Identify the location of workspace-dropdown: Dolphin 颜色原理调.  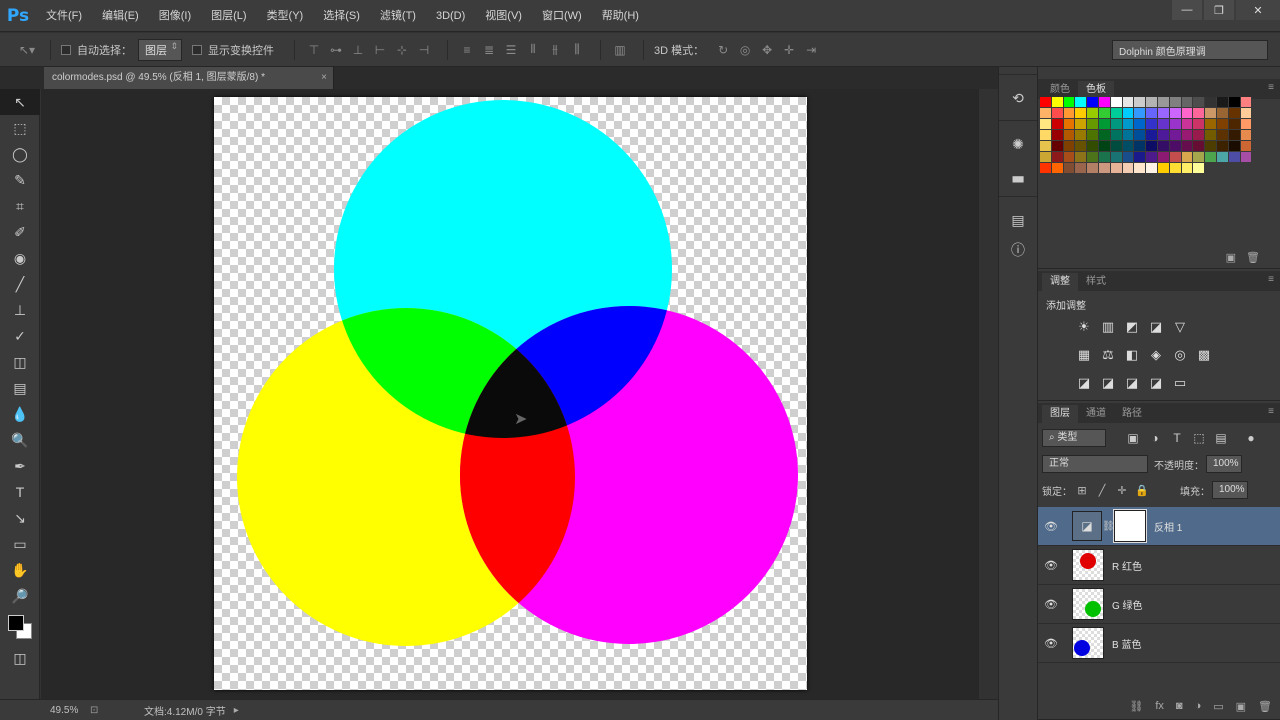
(1190, 50).